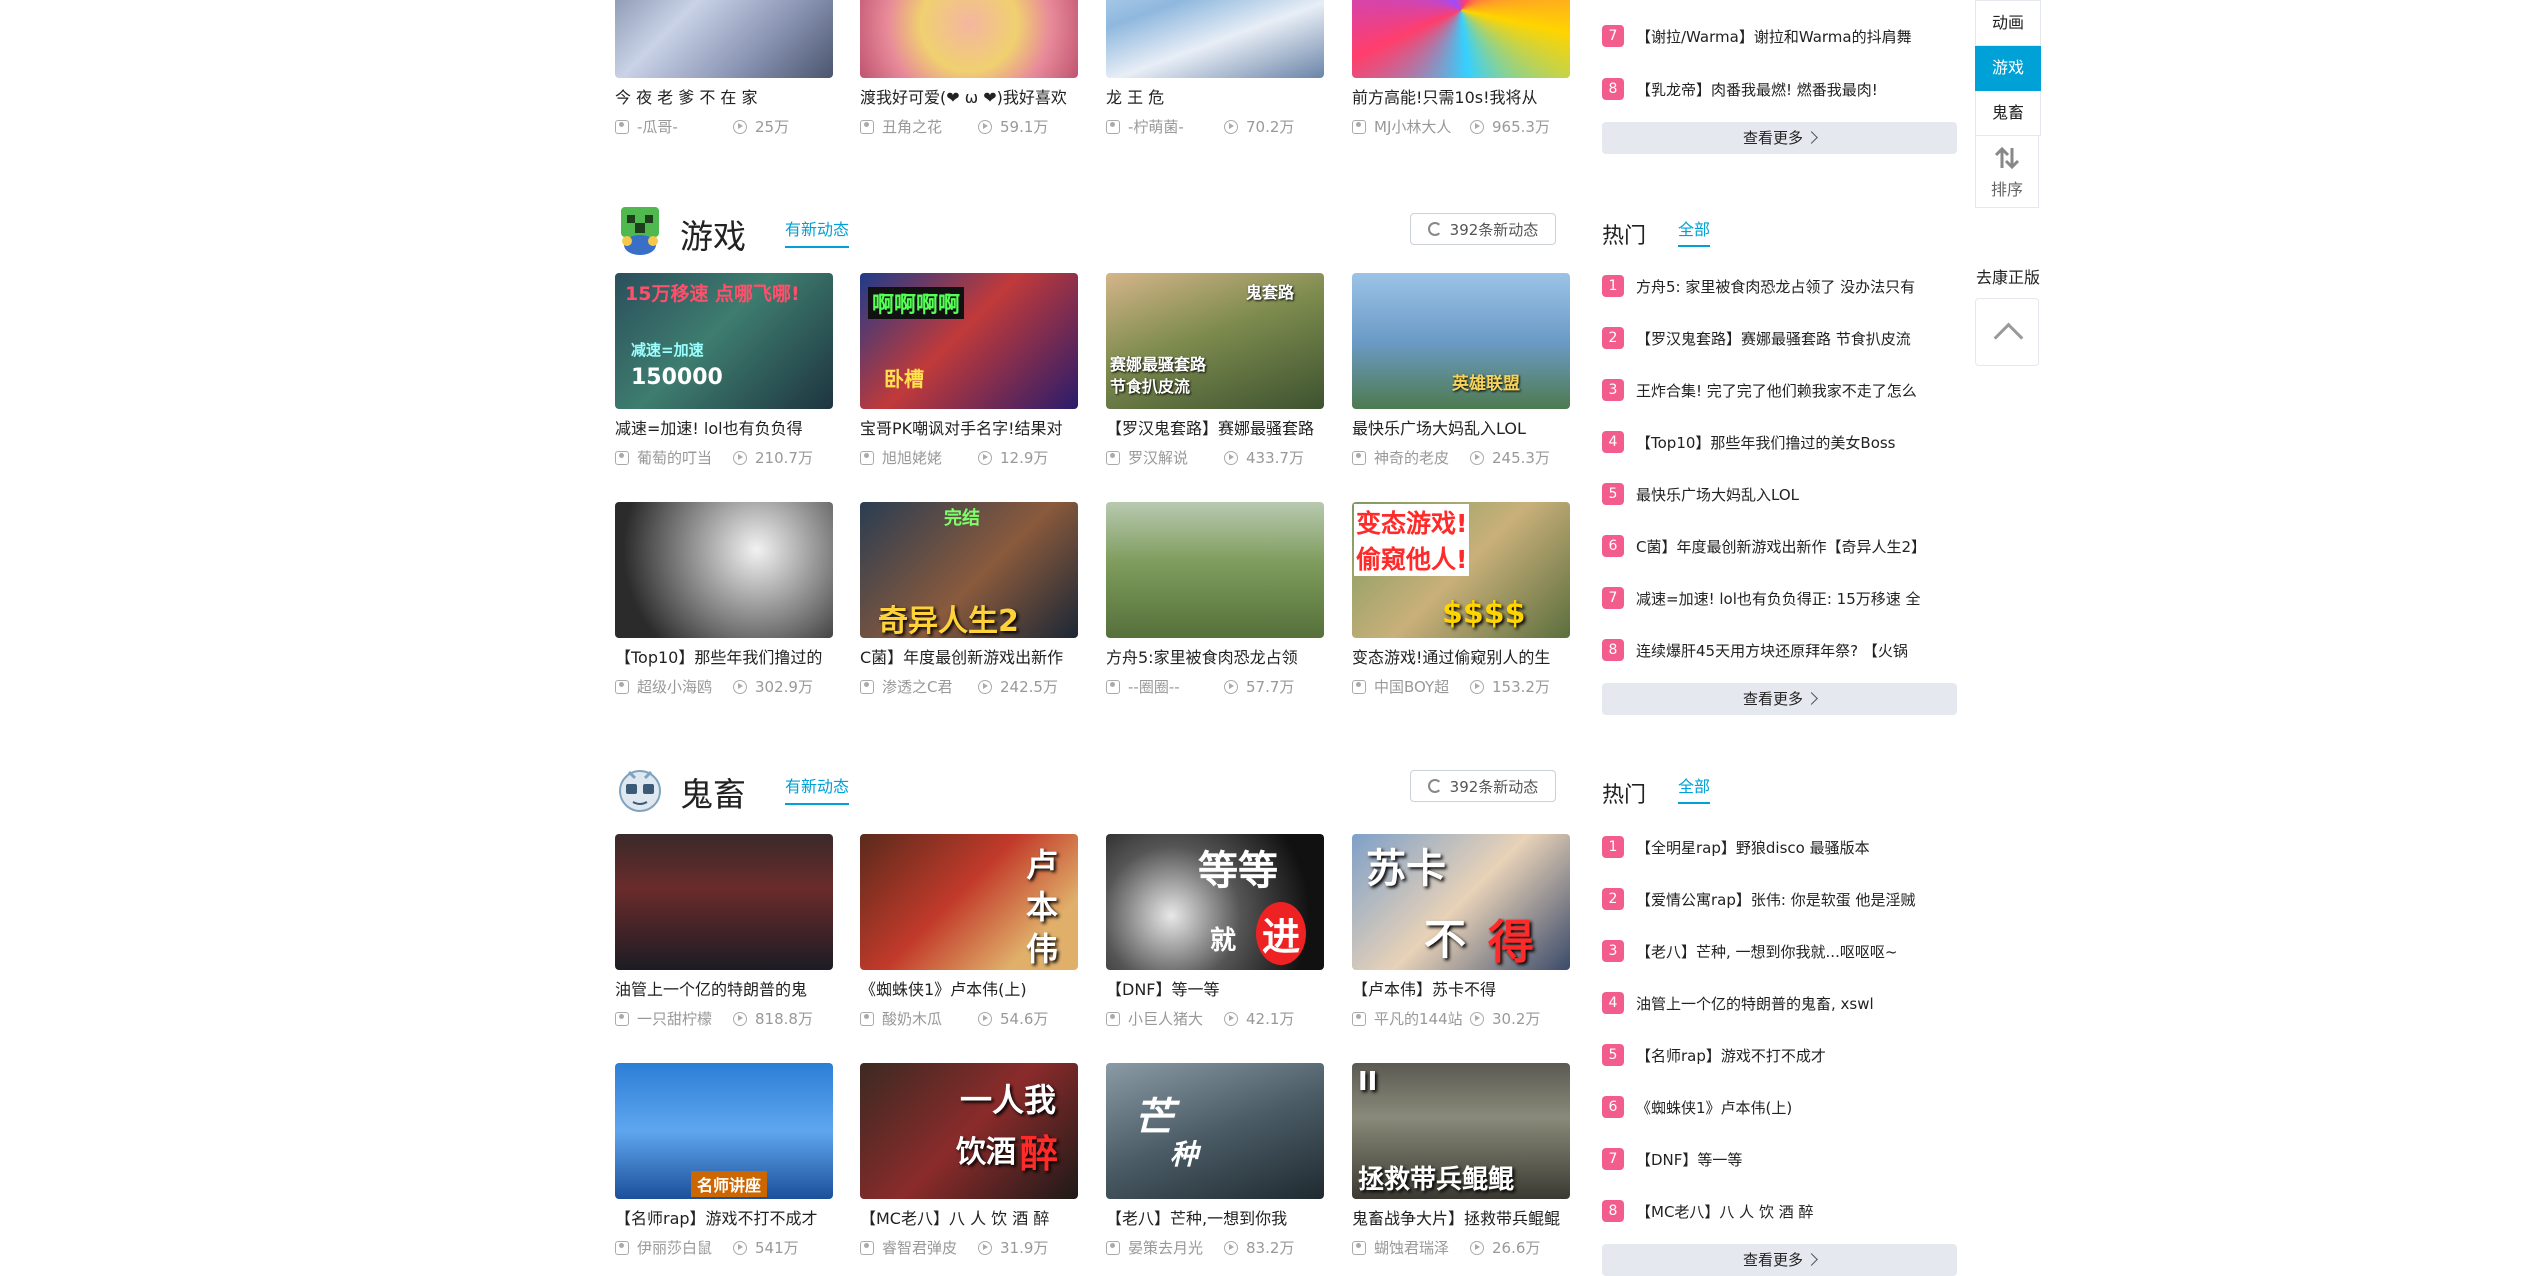 This screenshot has width=2540, height=1276. Describe the element at coordinates (1794, 286) in the screenshot. I see `rank-title: 方舟5: 家里被食肉恐龙占领了 没办法只有` at that location.